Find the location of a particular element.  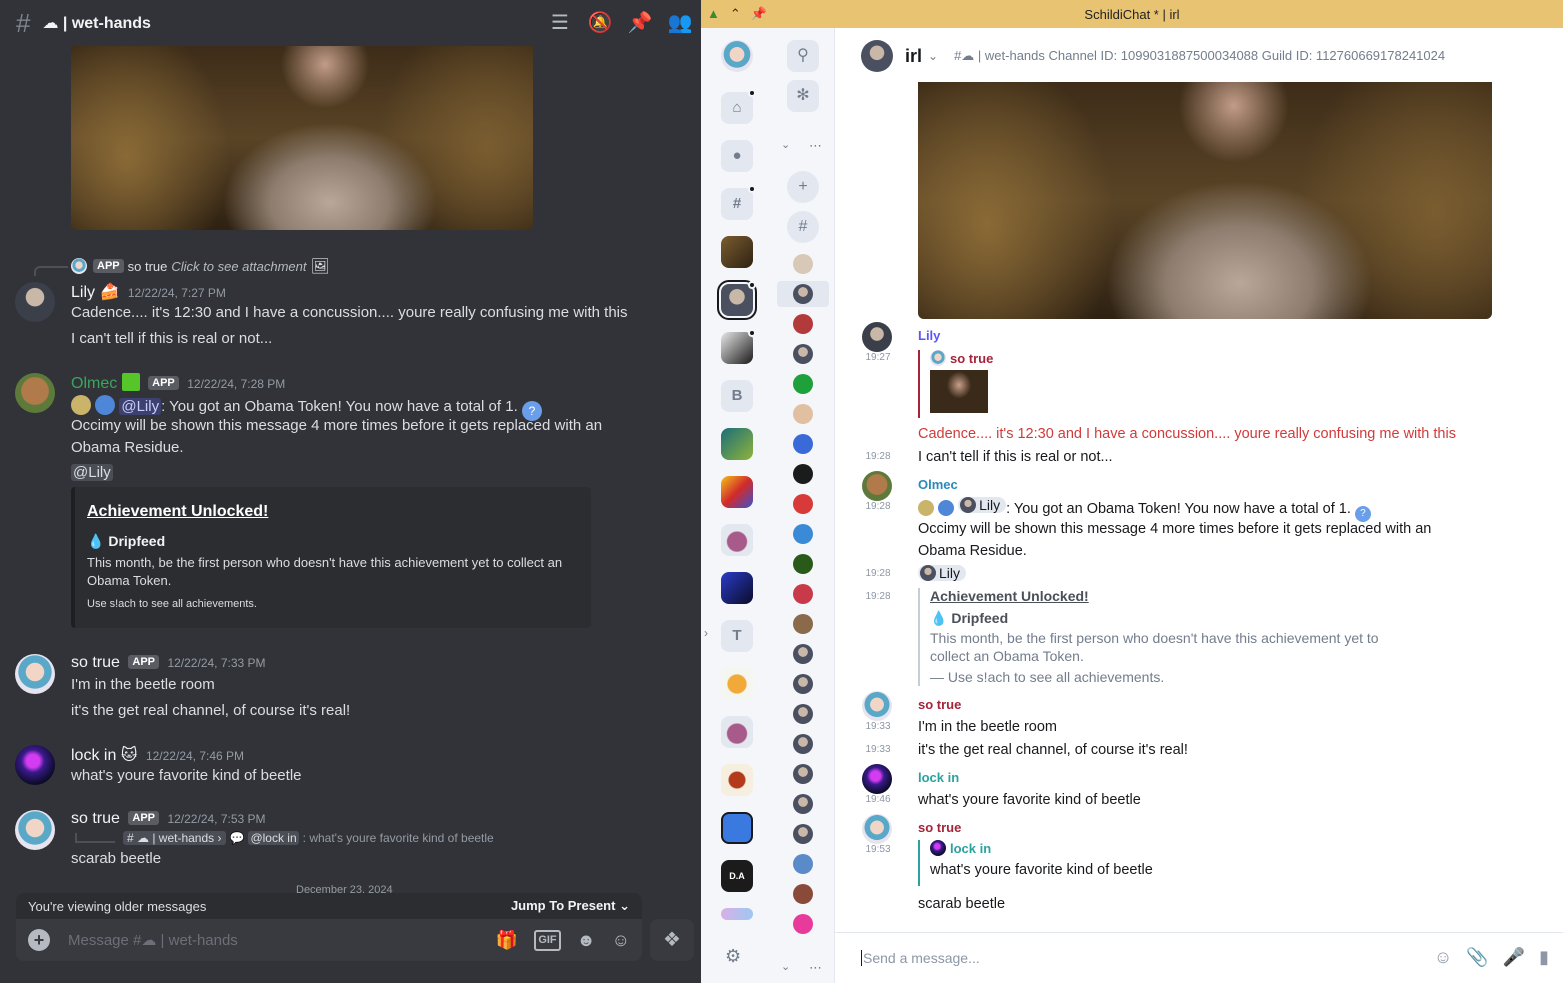

message-author: Olmec APP 12/22/24, 7:28 PM is located at coordinates (178, 383).